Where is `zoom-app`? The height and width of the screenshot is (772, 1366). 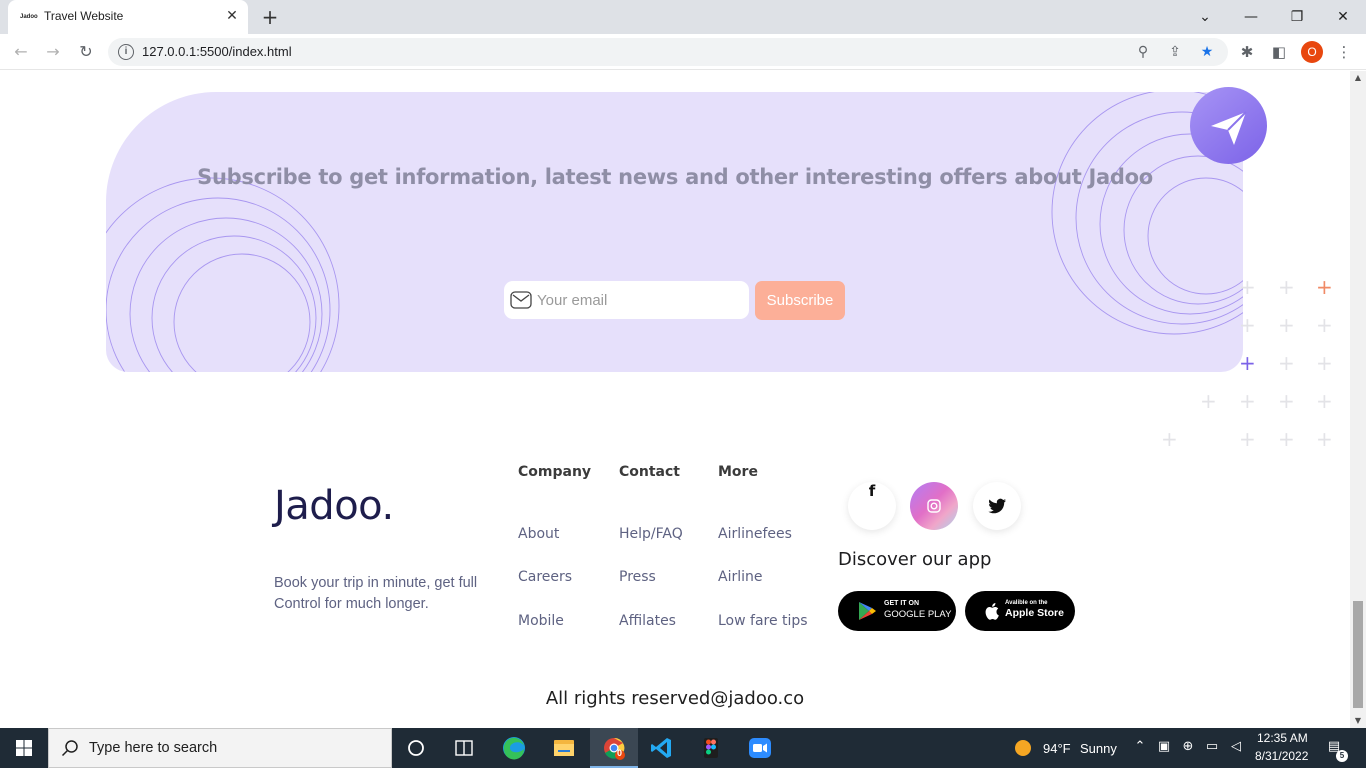 zoom-app is located at coordinates (760, 748).